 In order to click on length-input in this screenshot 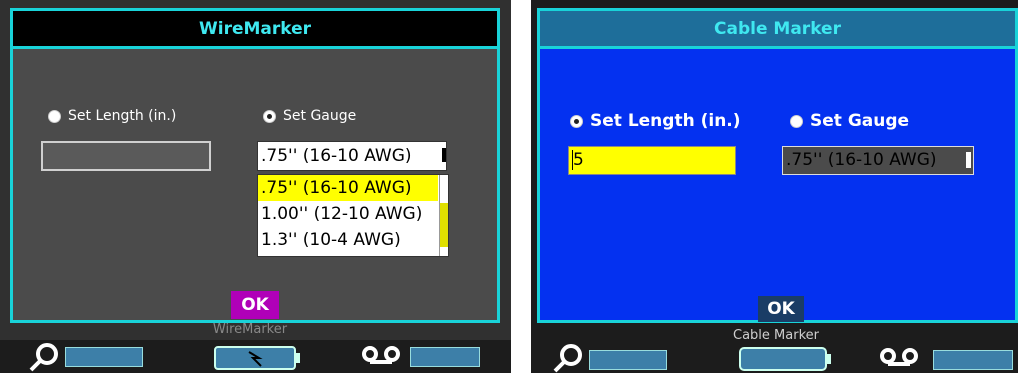, I will do `click(126, 156)`.